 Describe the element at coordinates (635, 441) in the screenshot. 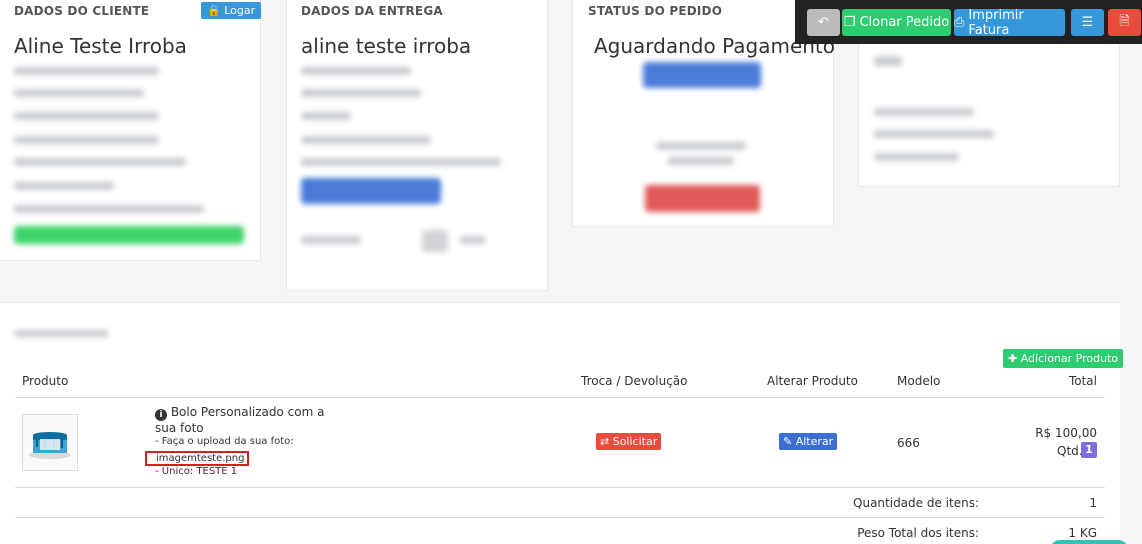

I see `request-exchange-label: Solicitar` at that location.